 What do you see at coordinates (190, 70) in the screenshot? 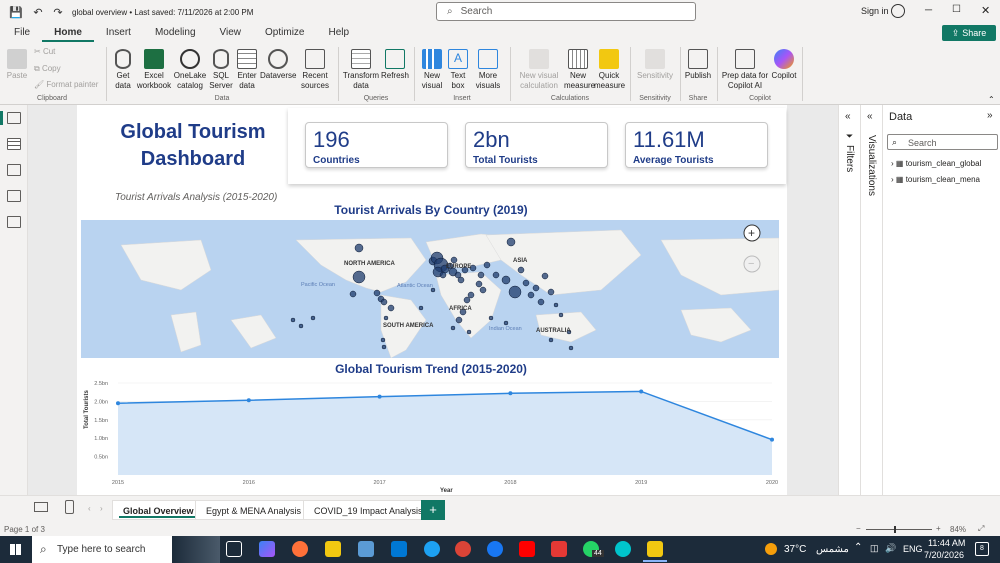
I see `onelake-button: OneLake catalog` at bounding box center [190, 70].